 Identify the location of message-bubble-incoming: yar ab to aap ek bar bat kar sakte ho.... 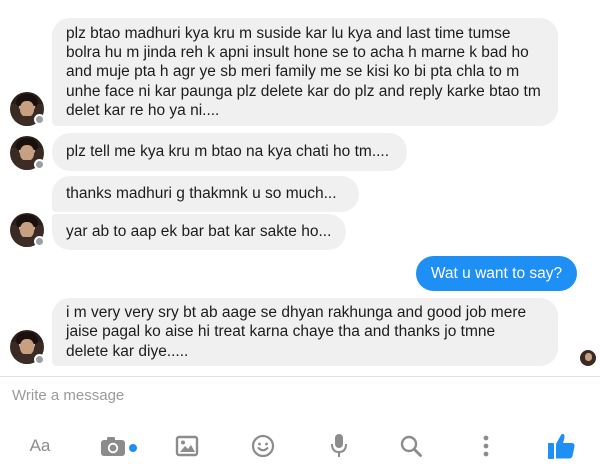
(199, 232).